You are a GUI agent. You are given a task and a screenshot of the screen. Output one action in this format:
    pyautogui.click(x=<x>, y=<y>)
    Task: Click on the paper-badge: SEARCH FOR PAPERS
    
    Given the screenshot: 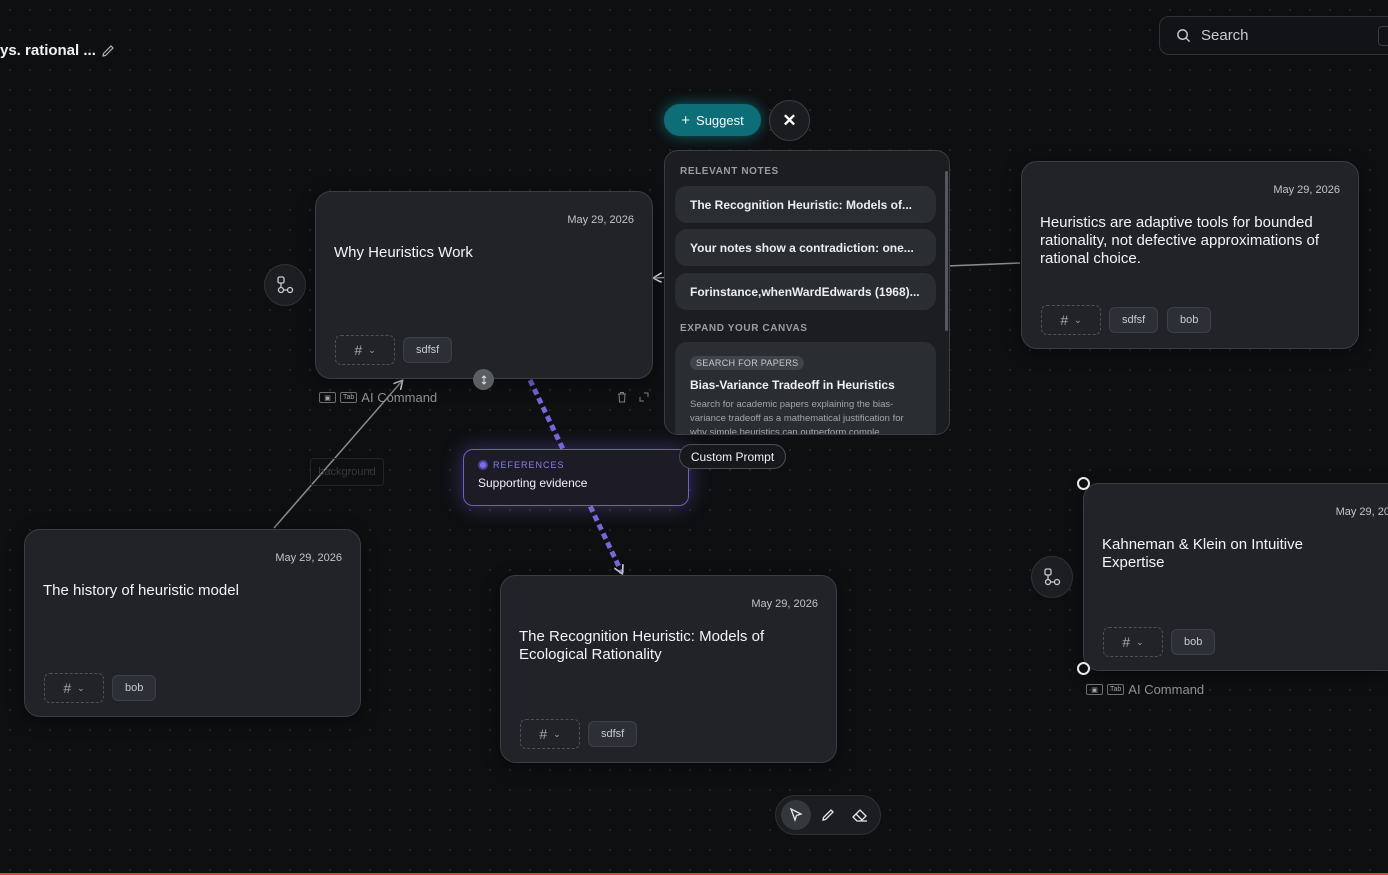 What is the action you would take?
    pyautogui.click(x=747, y=363)
    